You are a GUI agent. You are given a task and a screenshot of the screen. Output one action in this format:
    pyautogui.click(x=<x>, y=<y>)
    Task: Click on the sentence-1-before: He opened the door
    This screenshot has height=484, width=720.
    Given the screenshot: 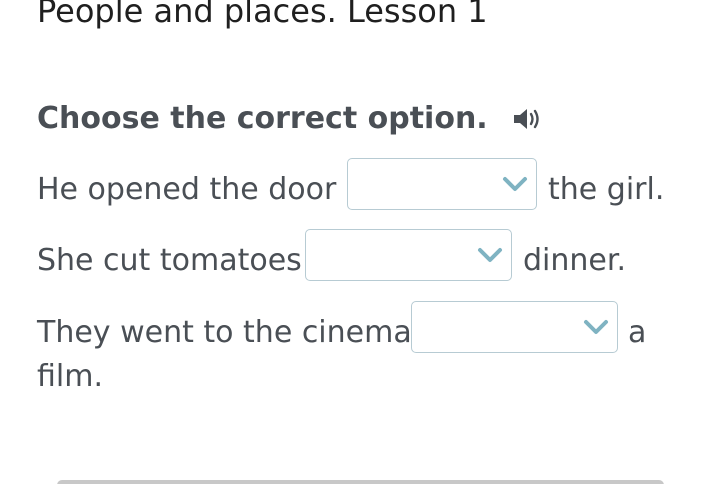 What is the action you would take?
    pyautogui.click(x=187, y=189)
    